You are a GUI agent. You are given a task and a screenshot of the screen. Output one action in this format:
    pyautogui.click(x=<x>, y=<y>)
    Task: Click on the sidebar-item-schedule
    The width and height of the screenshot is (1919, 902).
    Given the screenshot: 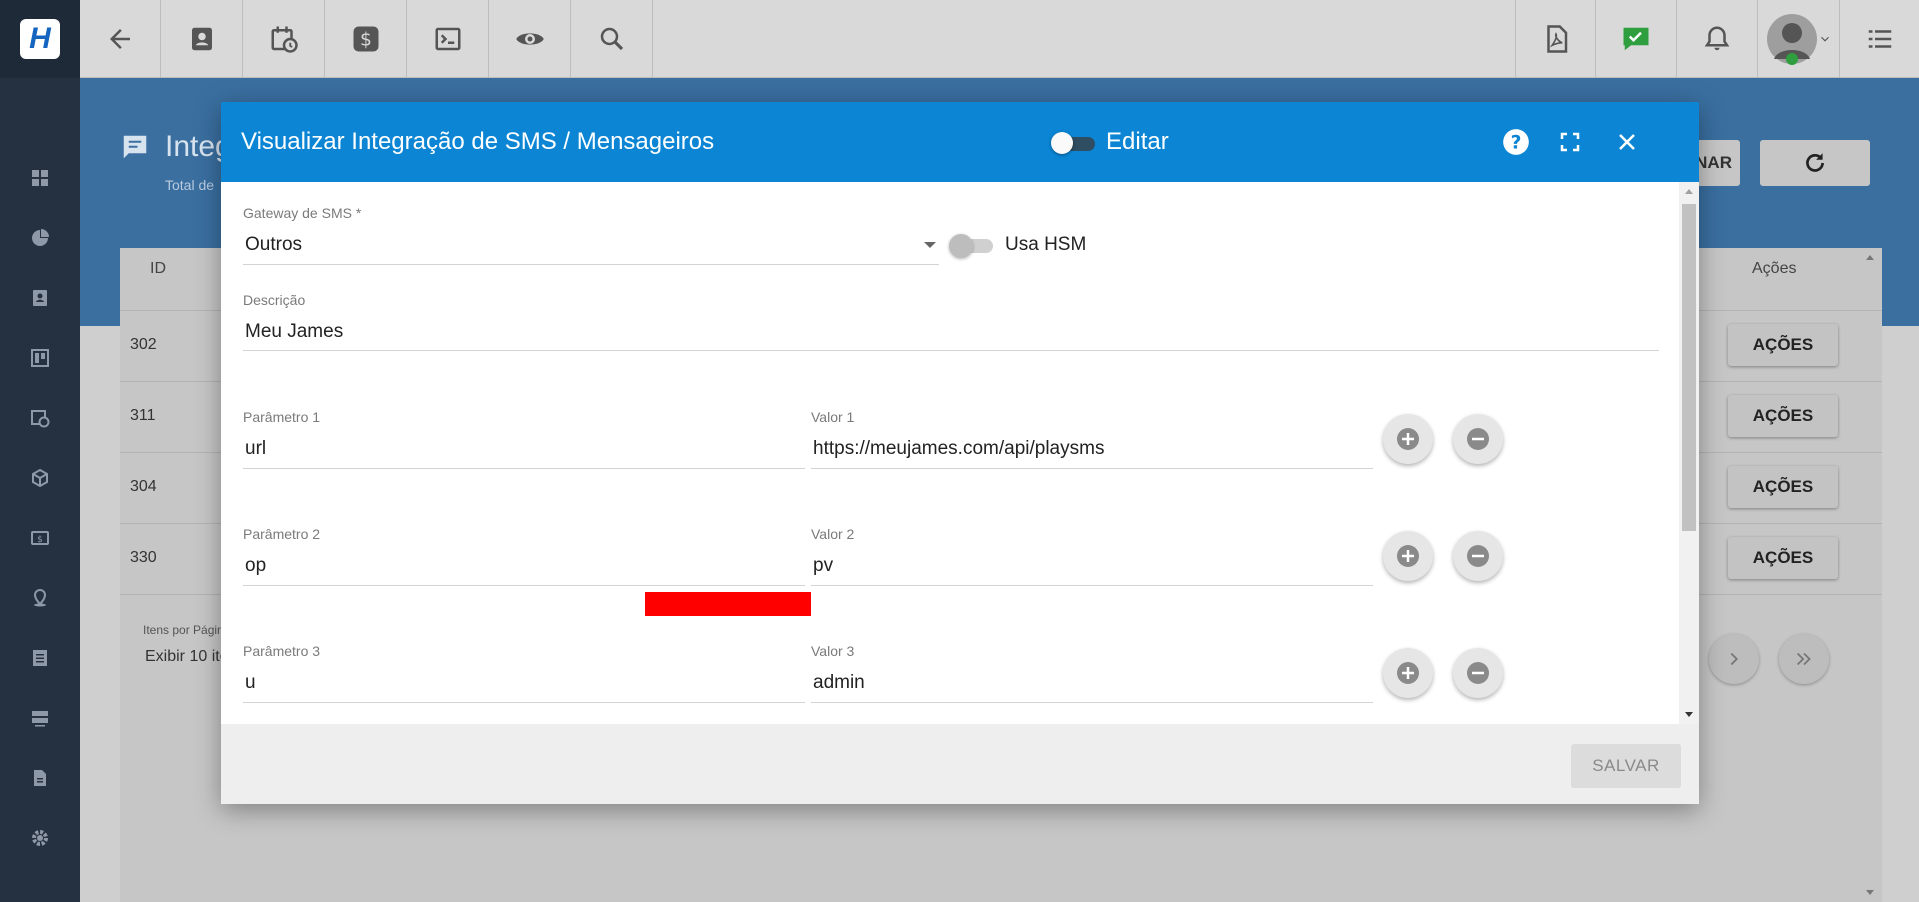 What is the action you would take?
    pyautogui.click(x=40, y=418)
    